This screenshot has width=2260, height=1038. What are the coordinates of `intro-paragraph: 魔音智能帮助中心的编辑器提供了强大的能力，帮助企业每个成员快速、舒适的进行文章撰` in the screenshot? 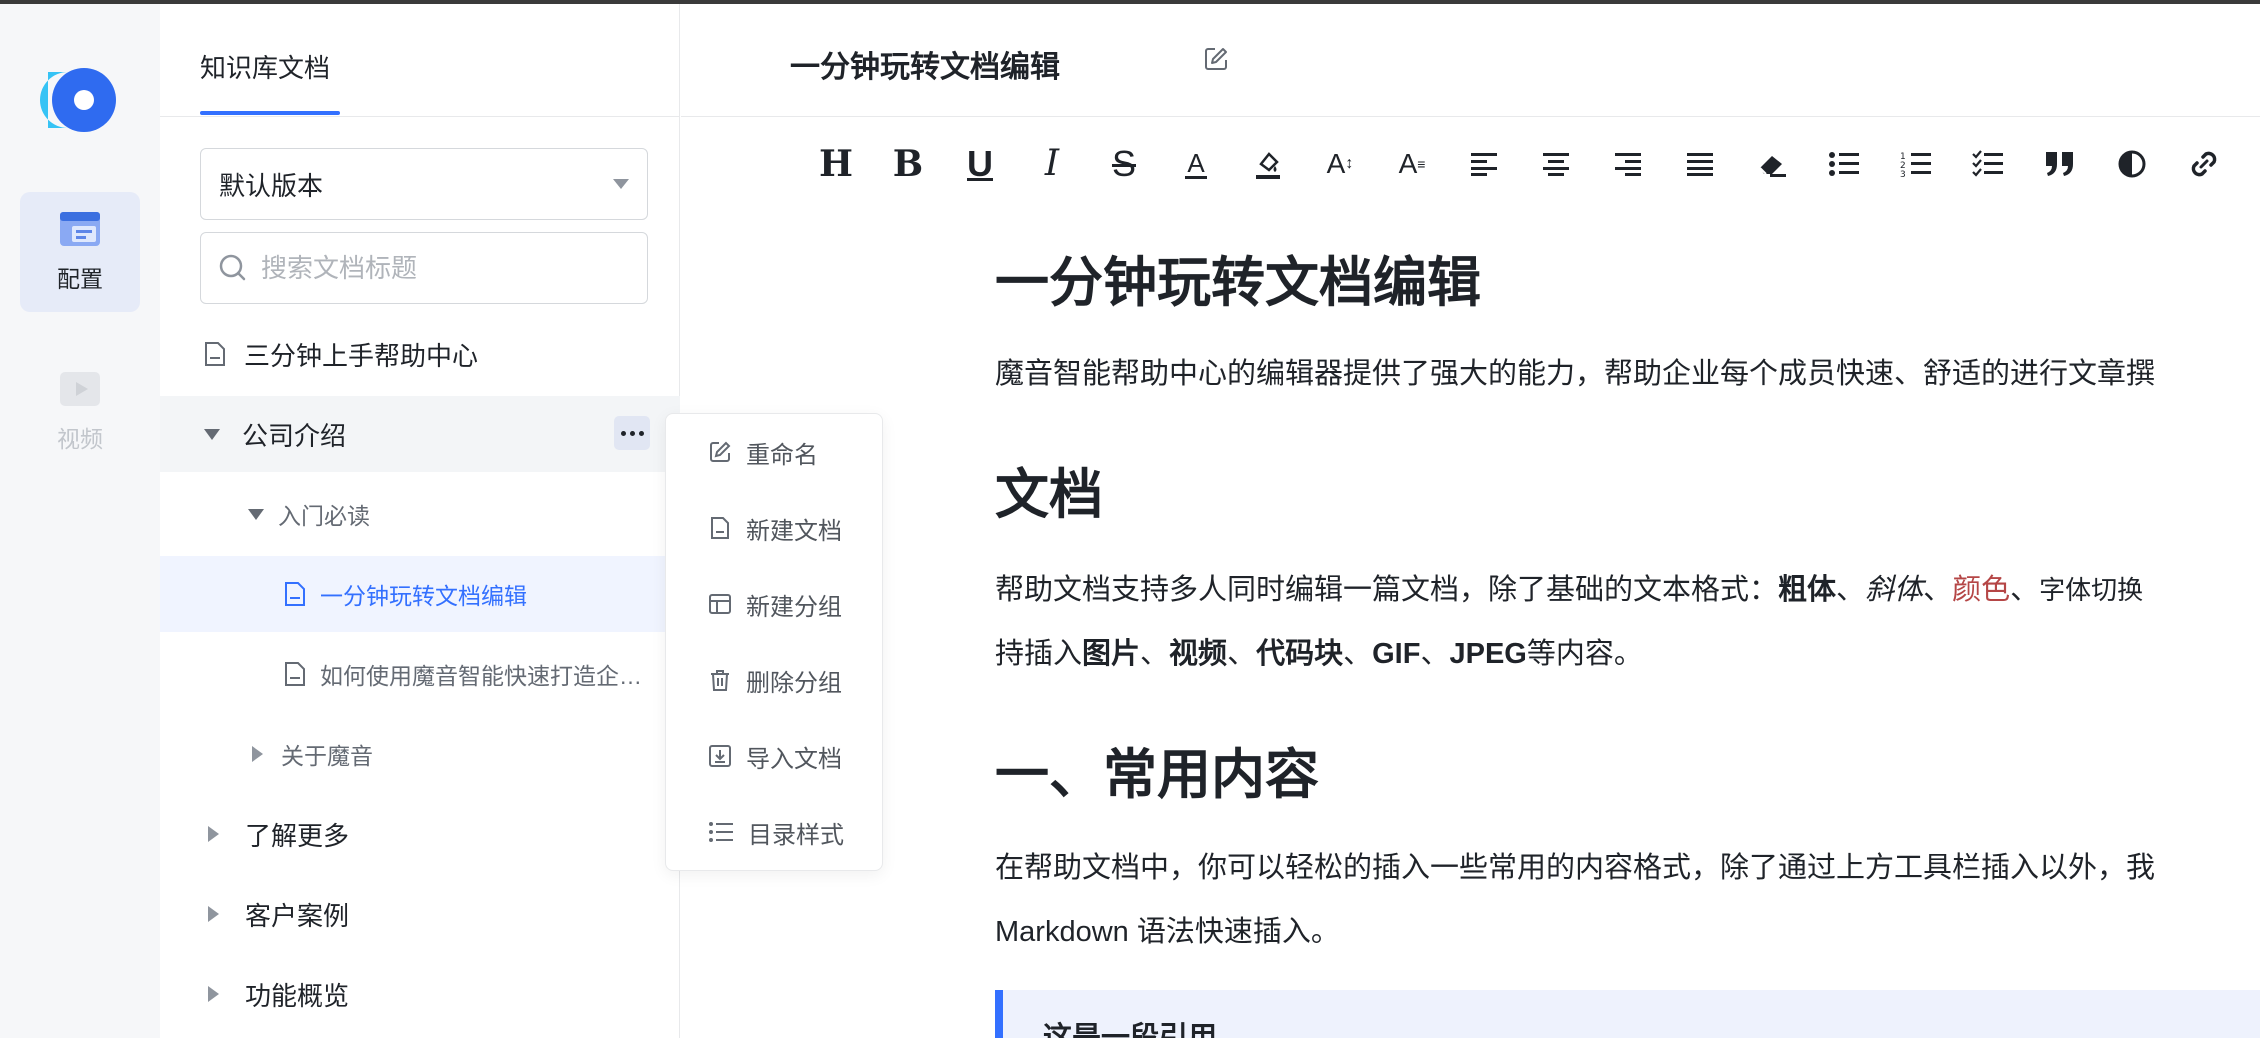 It's located at (1575, 374).